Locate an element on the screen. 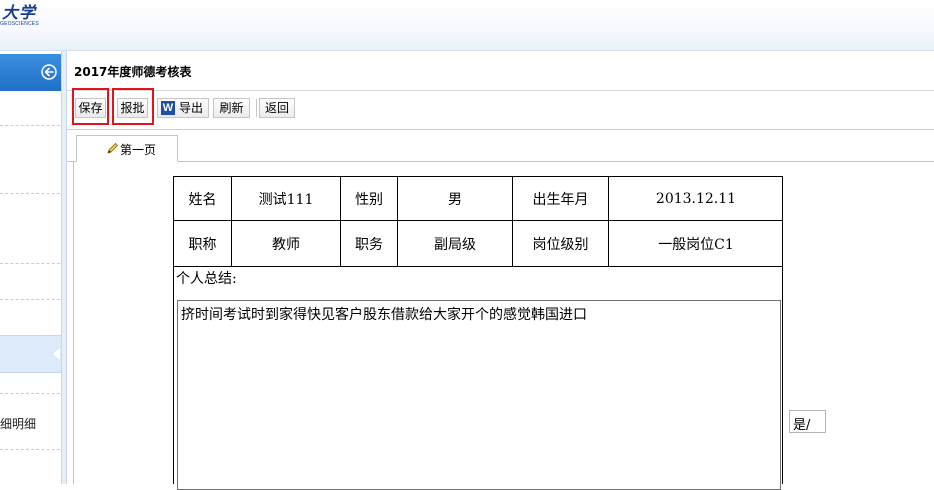 This screenshot has height=490, width=934. birth-label-cell: 出生年月 is located at coordinates (561, 199).